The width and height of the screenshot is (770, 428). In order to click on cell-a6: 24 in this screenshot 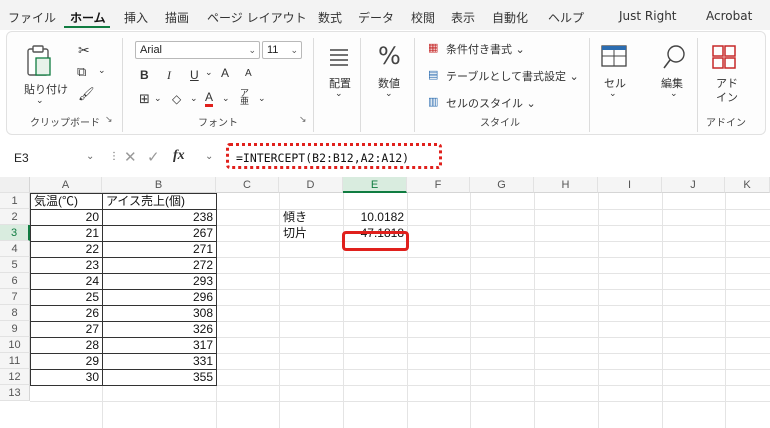, I will do `click(66, 281)`.